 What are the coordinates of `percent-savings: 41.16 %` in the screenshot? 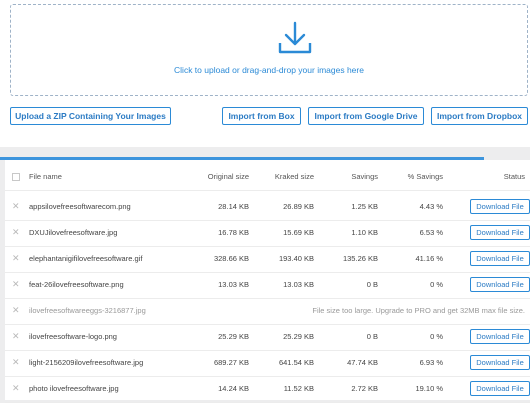 It's located at (429, 258).